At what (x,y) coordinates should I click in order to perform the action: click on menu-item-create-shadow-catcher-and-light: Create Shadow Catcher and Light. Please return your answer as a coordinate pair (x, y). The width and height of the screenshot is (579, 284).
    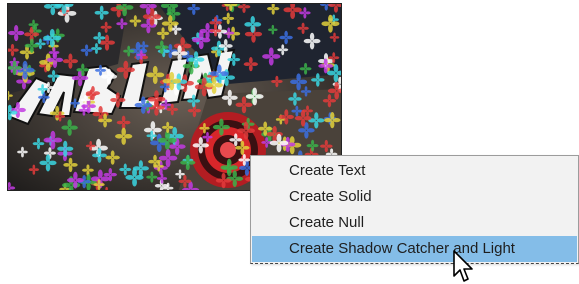
    Looking at the image, I should click on (414, 249).